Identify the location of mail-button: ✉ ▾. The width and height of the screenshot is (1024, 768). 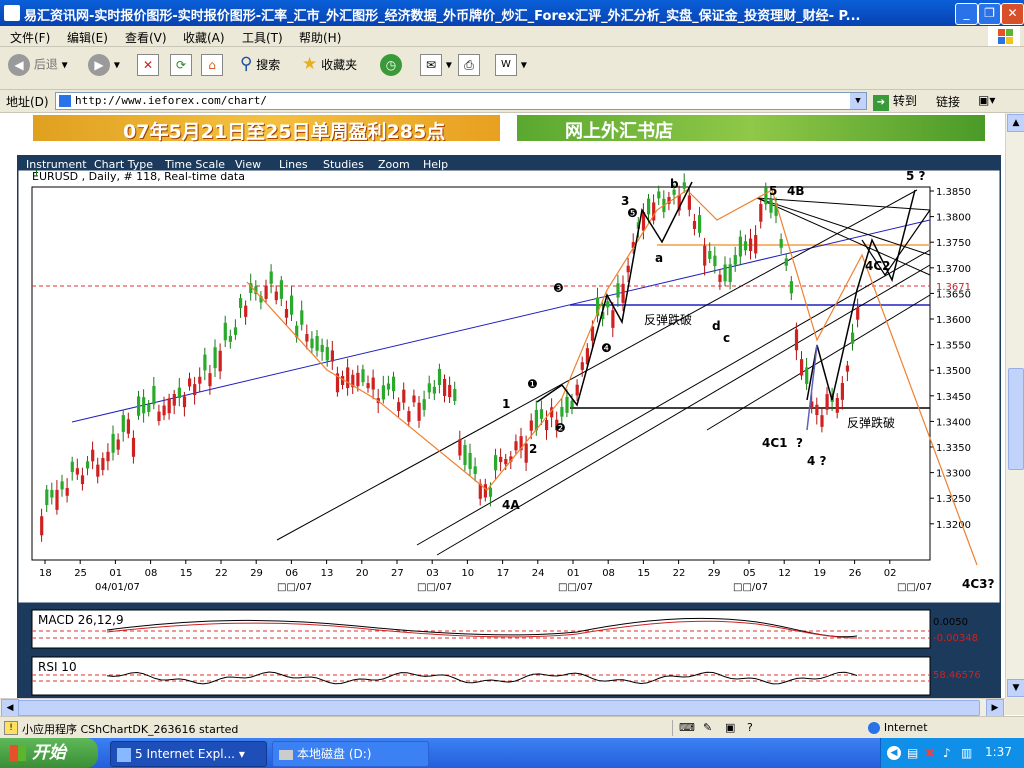
(436, 68).